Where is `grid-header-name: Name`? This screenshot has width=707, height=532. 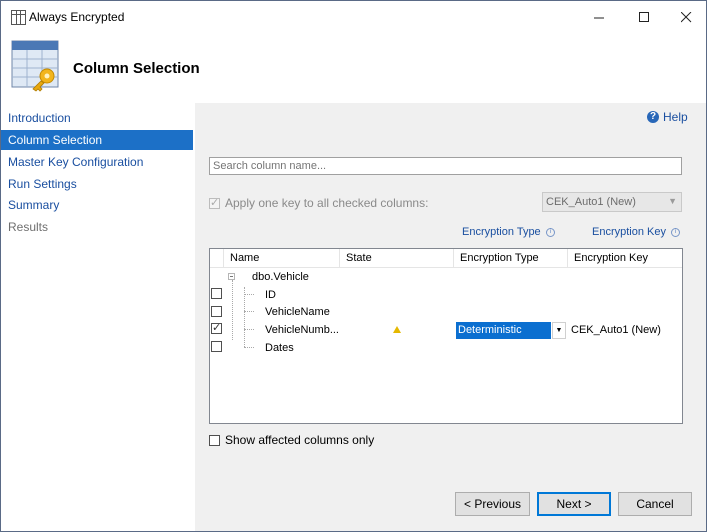
grid-header-name: Name is located at coordinates (282, 258).